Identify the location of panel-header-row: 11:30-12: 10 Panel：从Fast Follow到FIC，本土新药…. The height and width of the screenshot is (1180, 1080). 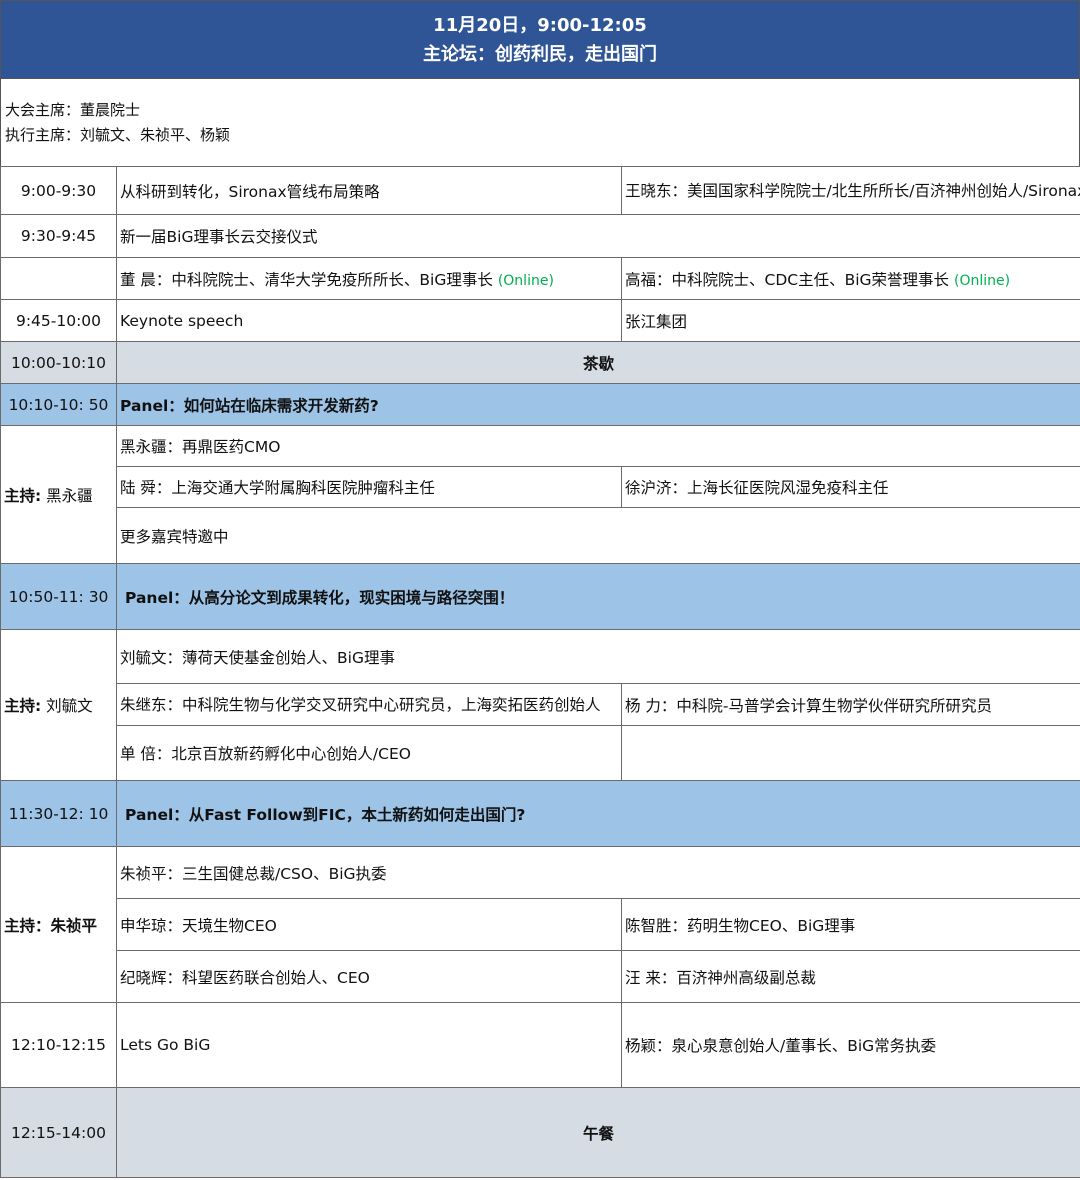
(540, 813).